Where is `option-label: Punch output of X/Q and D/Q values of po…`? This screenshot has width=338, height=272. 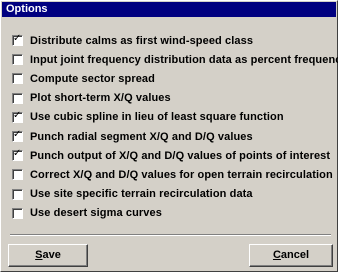 option-label: Punch output of X/Q and D/Q values of po… is located at coordinates (180, 155).